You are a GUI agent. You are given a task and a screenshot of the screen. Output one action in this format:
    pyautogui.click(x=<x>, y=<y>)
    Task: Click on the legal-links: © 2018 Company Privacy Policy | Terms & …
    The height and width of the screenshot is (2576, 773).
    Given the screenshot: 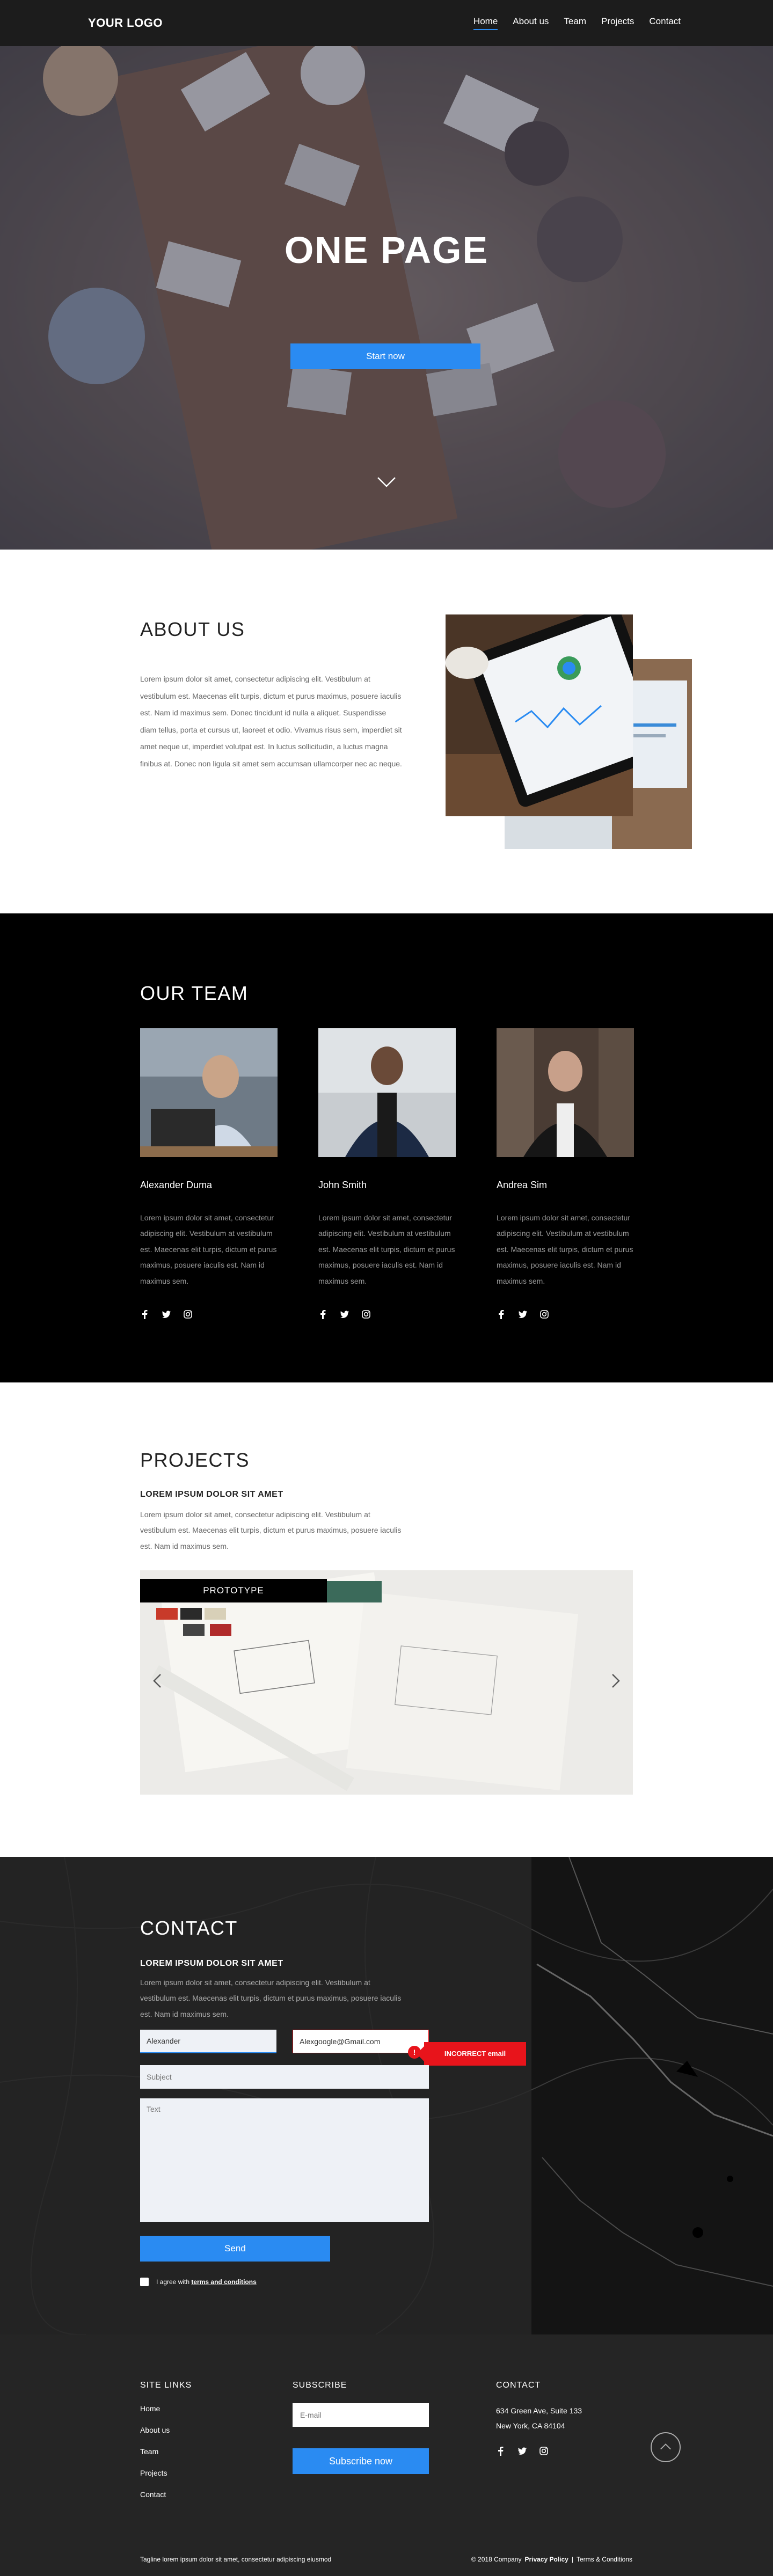 What is the action you would take?
    pyautogui.click(x=551, y=2559)
    